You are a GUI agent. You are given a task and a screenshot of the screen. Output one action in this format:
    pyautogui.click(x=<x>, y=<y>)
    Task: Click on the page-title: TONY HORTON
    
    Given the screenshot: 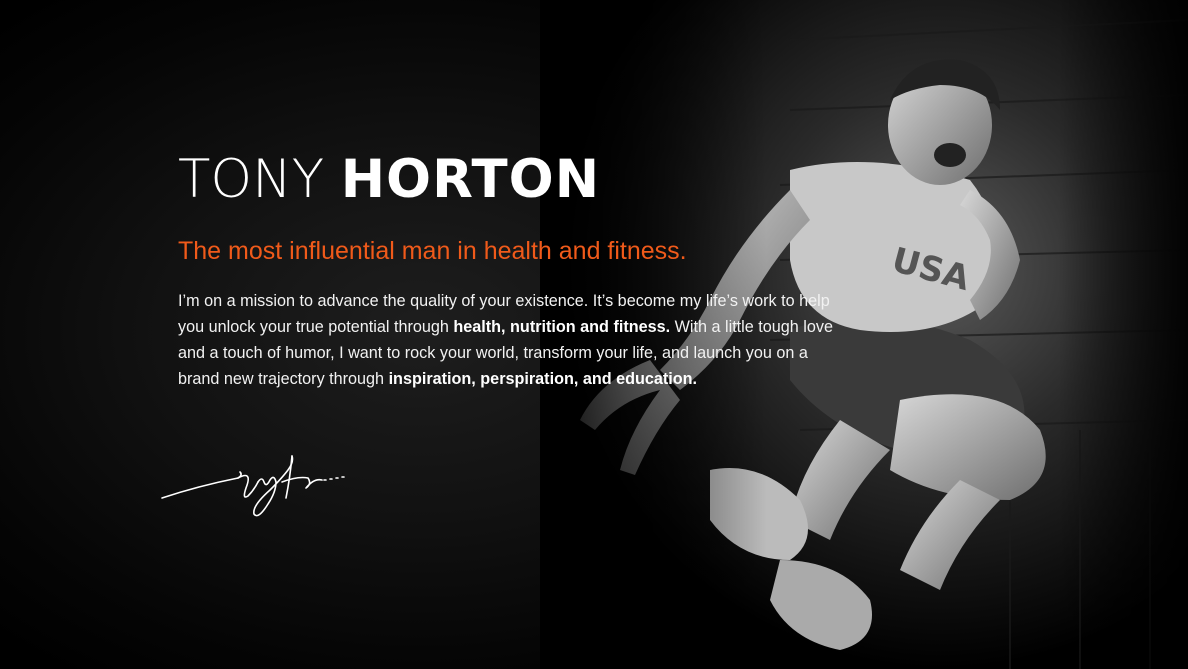 What is the action you would take?
    pyautogui.click(x=518, y=178)
    